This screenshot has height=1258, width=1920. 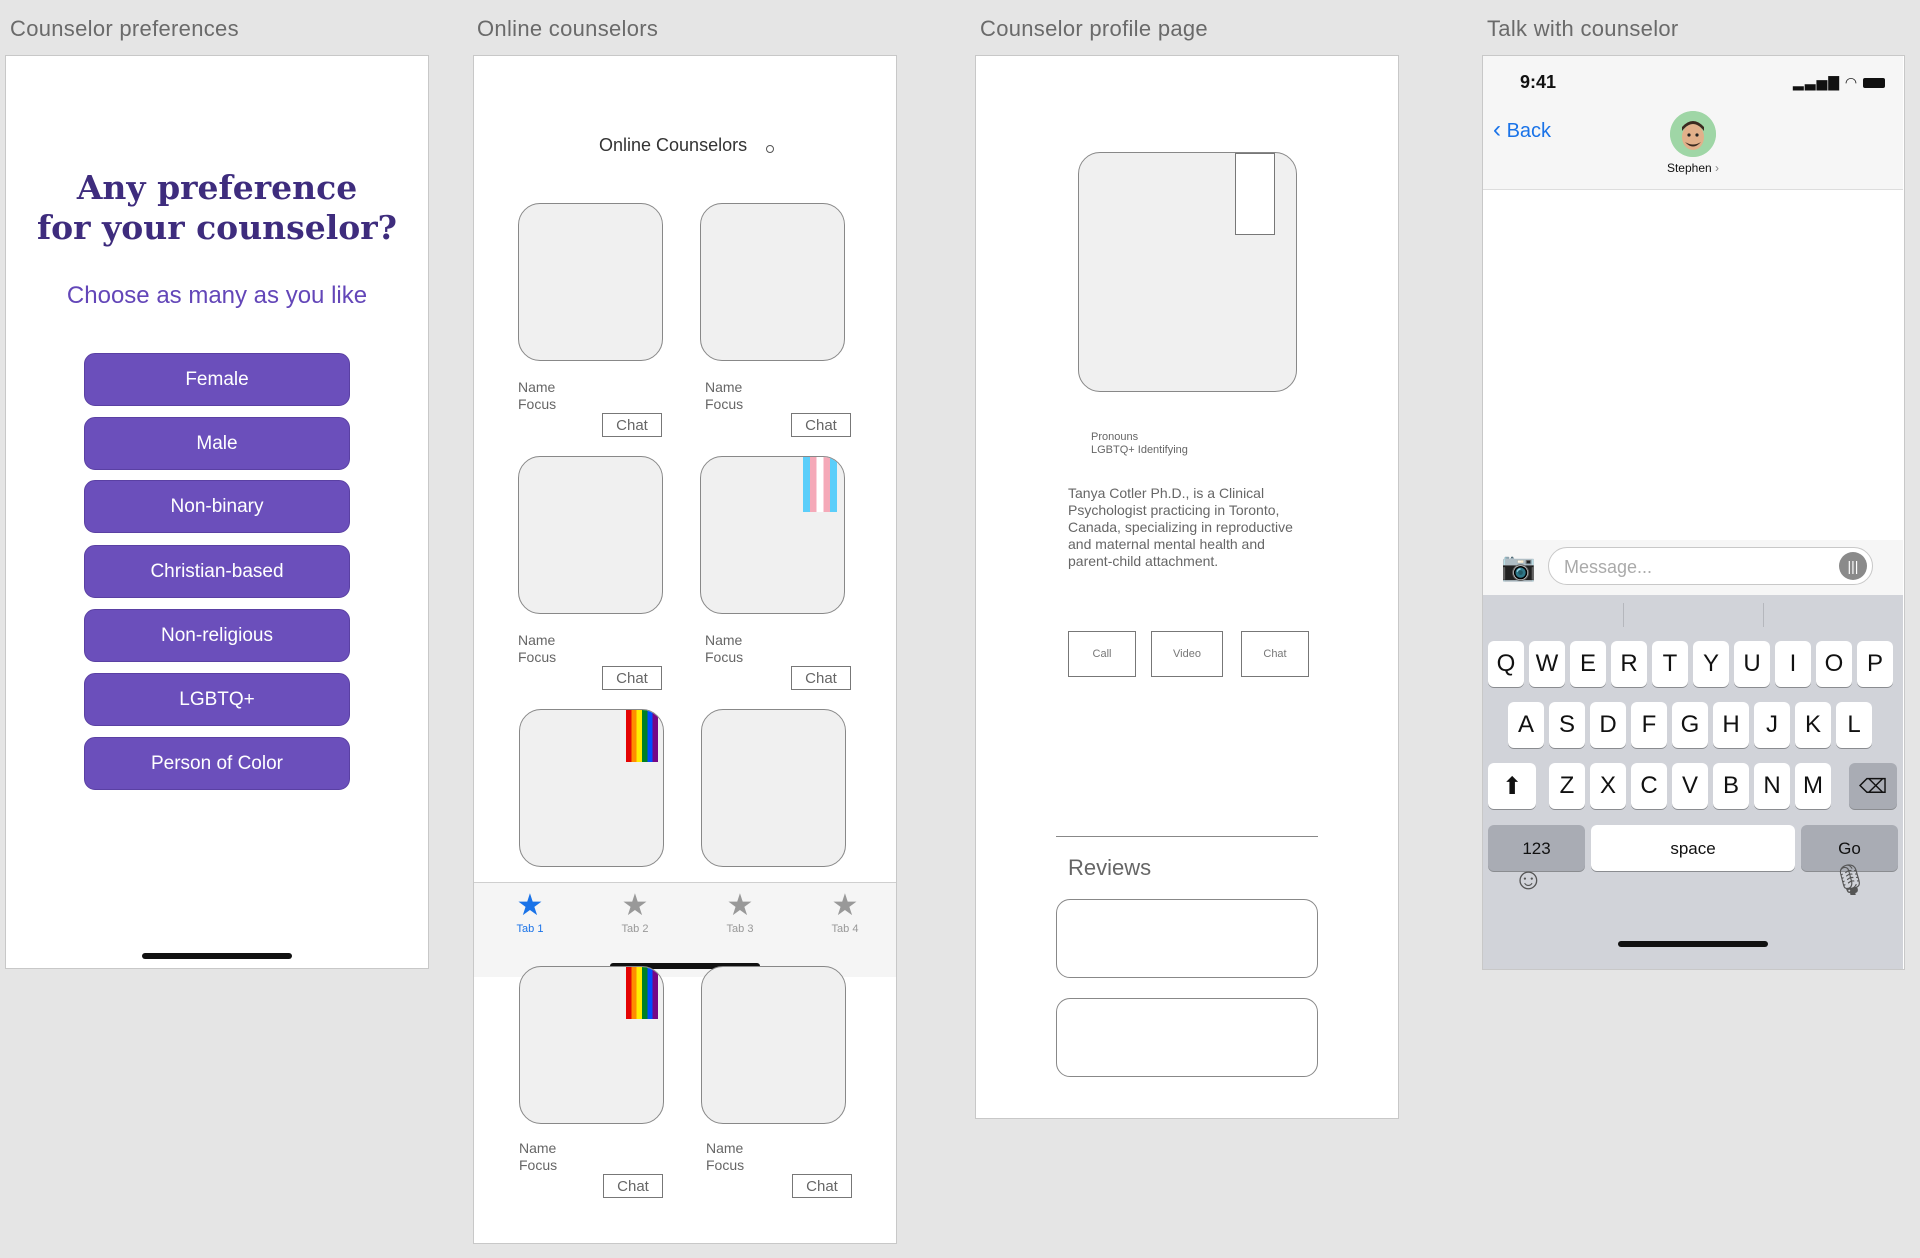 What do you see at coordinates (1588, 664) in the screenshot?
I see `key-e: E` at bounding box center [1588, 664].